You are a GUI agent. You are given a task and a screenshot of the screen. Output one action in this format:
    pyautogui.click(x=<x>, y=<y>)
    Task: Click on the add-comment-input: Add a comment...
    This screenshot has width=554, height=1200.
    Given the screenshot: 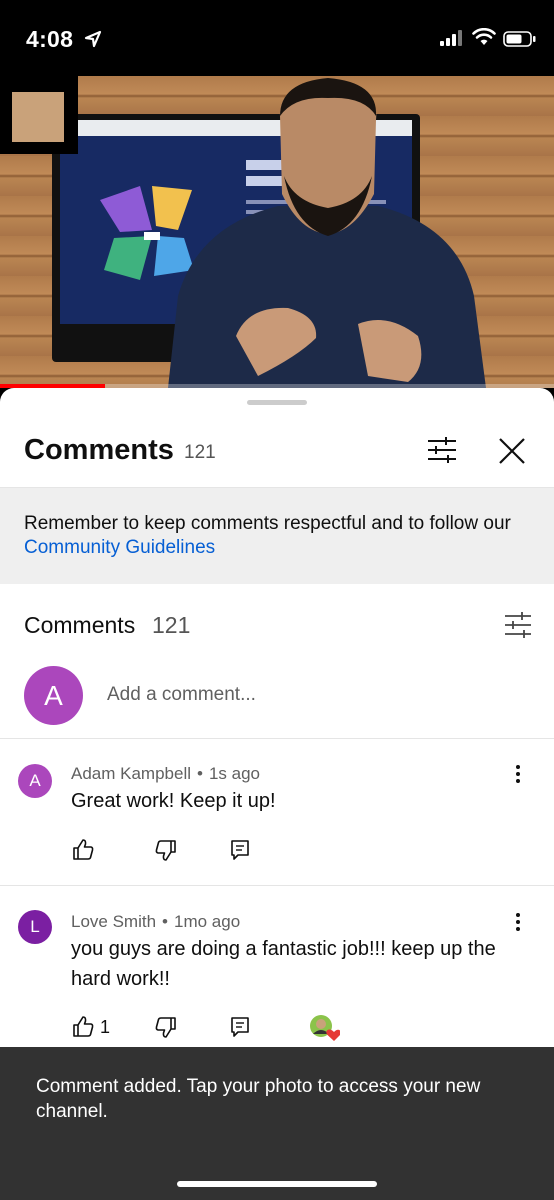 What is the action you would take?
    pyautogui.click(x=181, y=695)
    